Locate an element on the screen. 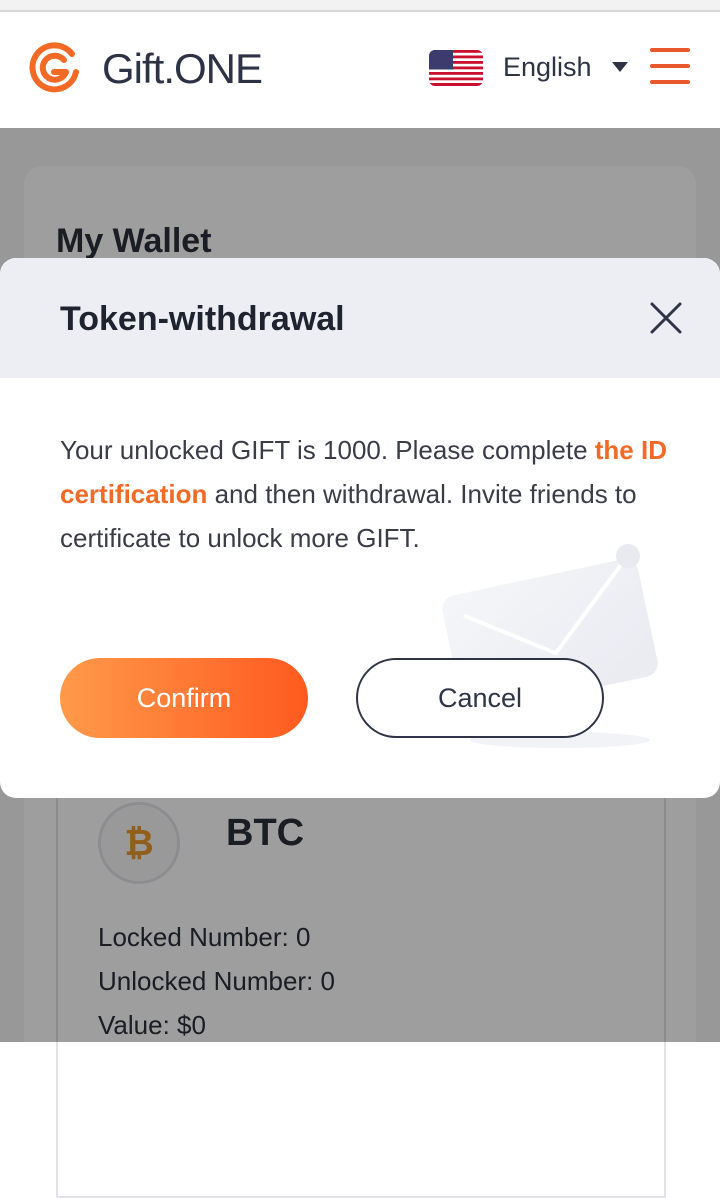  hamburger-menu-icon is located at coordinates (670, 66).